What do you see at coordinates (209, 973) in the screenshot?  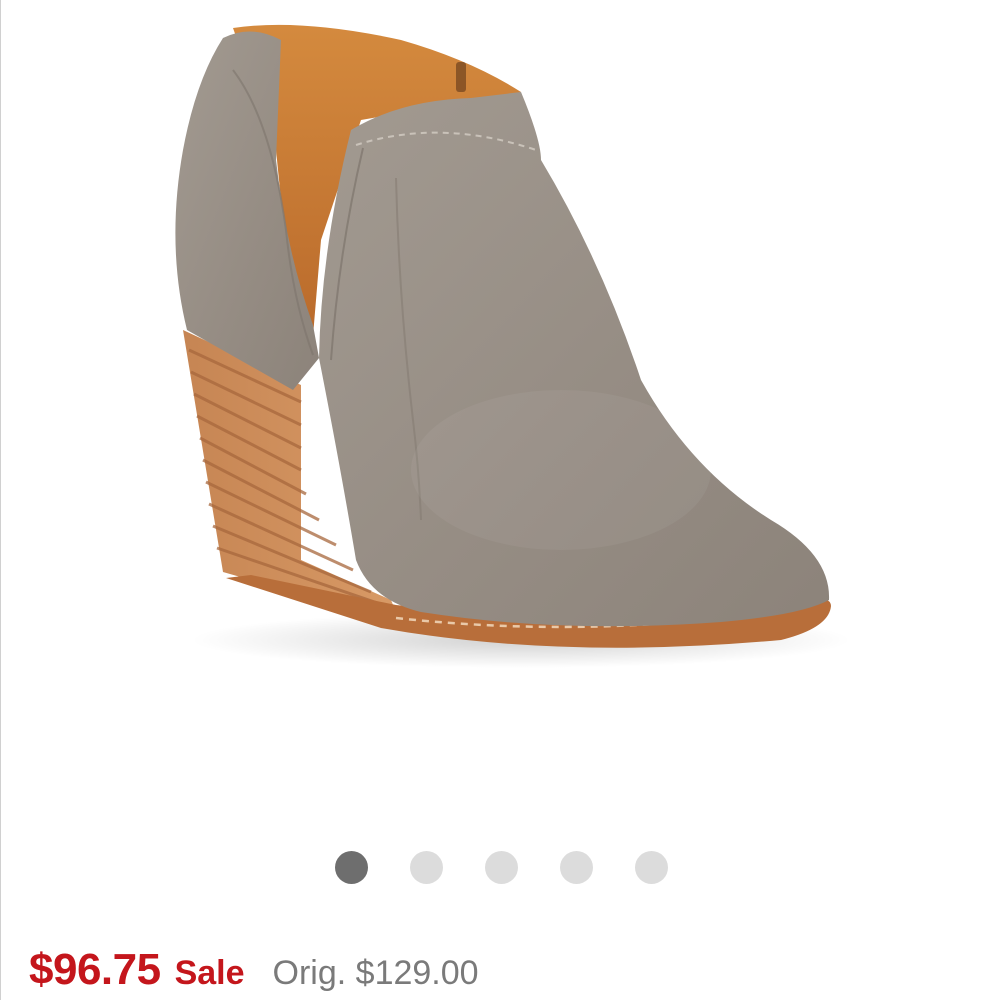 I see `sale-label: Sale` at bounding box center [209, 973].